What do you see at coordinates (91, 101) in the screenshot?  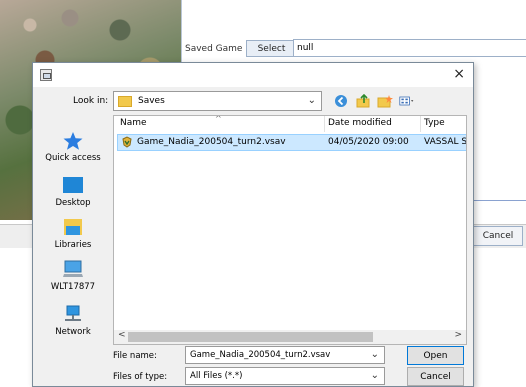 I see `look-in-label: Look in:` at bounding box center [91, 101].